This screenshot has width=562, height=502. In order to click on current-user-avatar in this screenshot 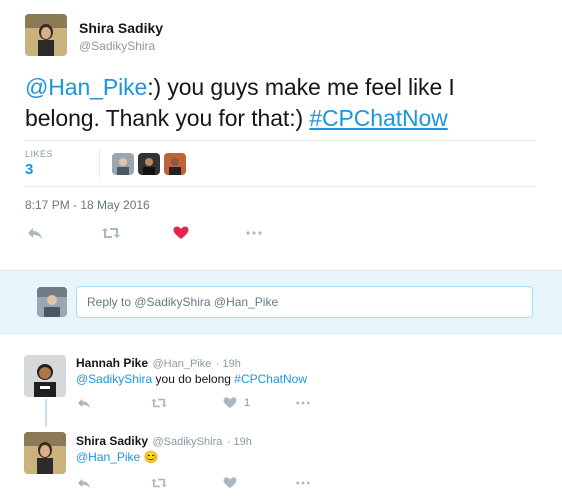, I will do `click(52, 302)`.